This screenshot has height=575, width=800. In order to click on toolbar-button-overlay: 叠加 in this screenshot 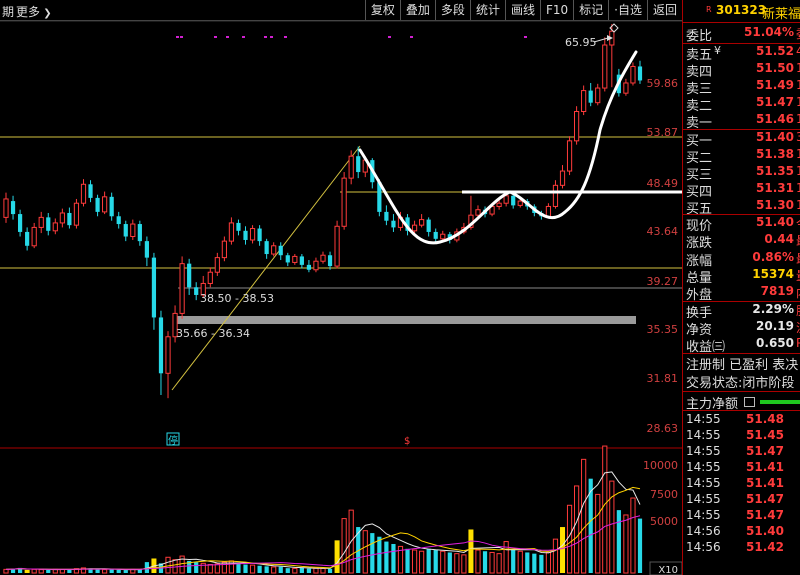, I will do `click(417, 10)`.